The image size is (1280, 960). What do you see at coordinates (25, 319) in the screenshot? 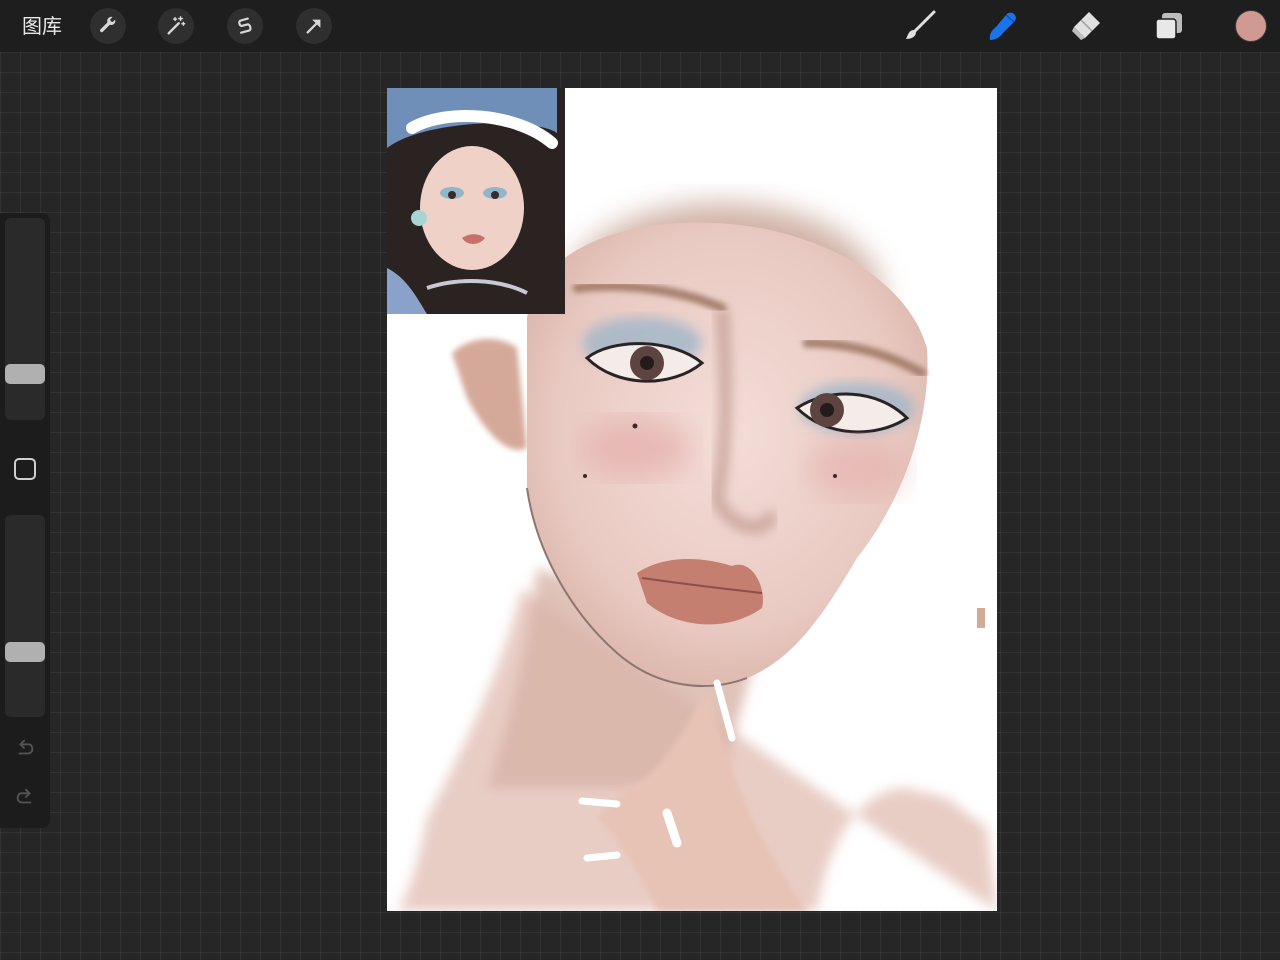
I see `brush-size-slider` at bounding box center [25, 319].